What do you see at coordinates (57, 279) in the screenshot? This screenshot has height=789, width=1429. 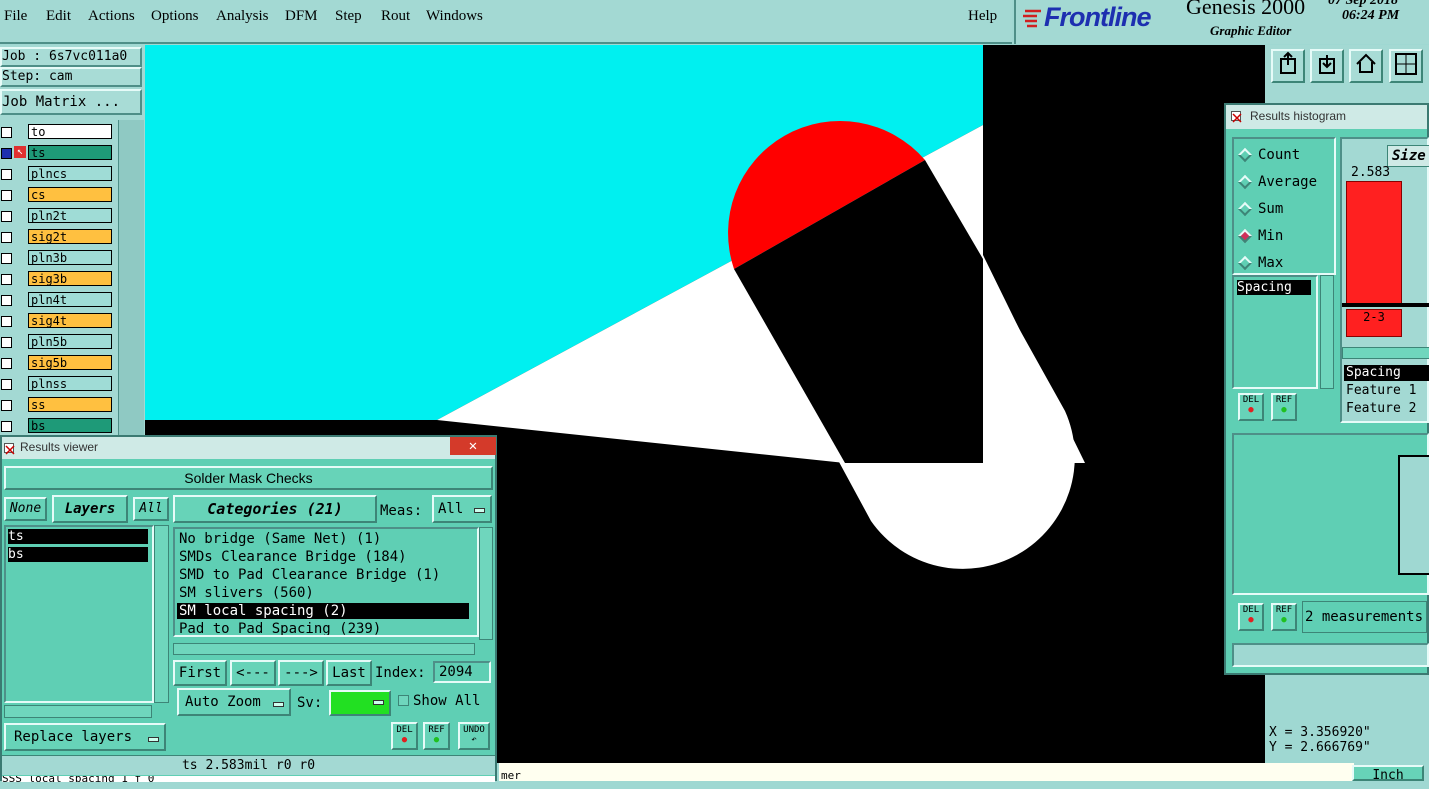 I see `layer-row: sig3b` at bounding box center [57, 279].